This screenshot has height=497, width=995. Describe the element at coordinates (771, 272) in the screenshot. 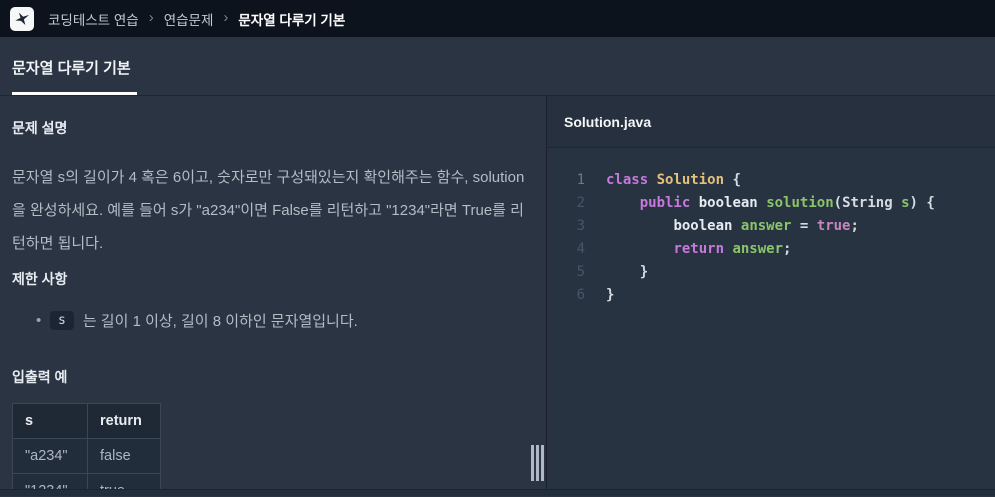

I see `code-line: 5 }` at that location.